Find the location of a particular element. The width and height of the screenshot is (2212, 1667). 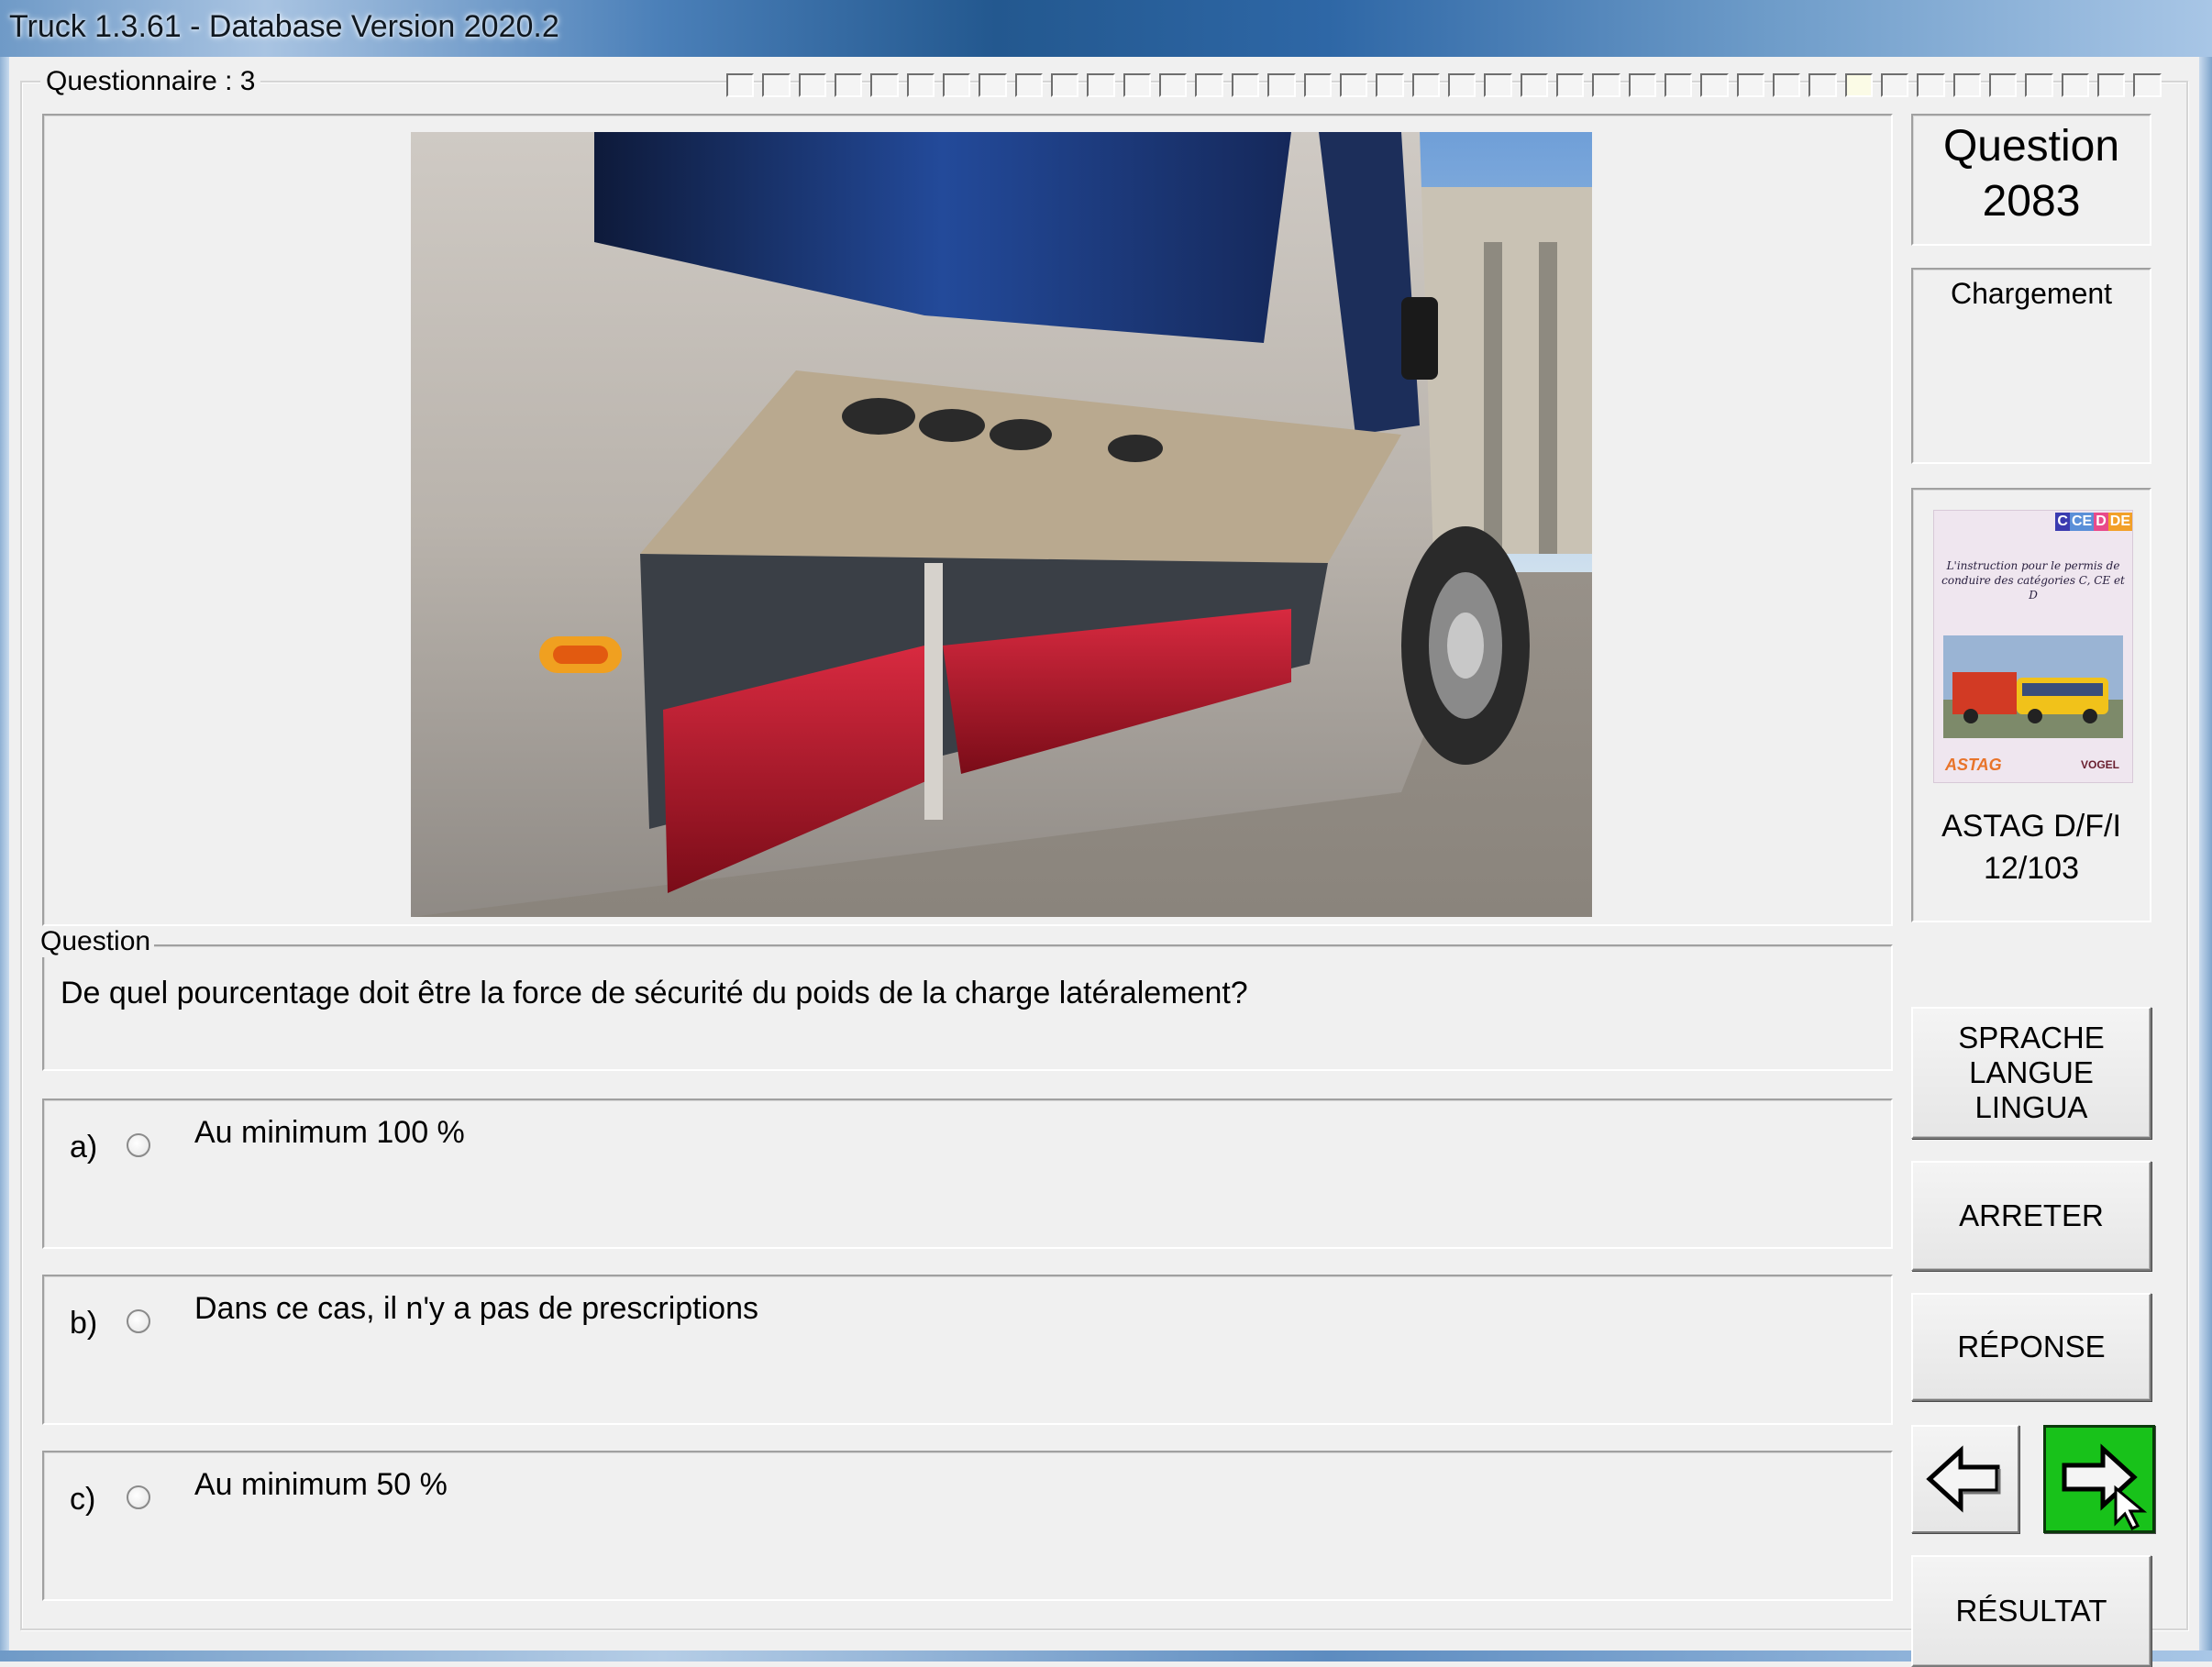

previous-question-button is located at coordinates (1965, 1479).